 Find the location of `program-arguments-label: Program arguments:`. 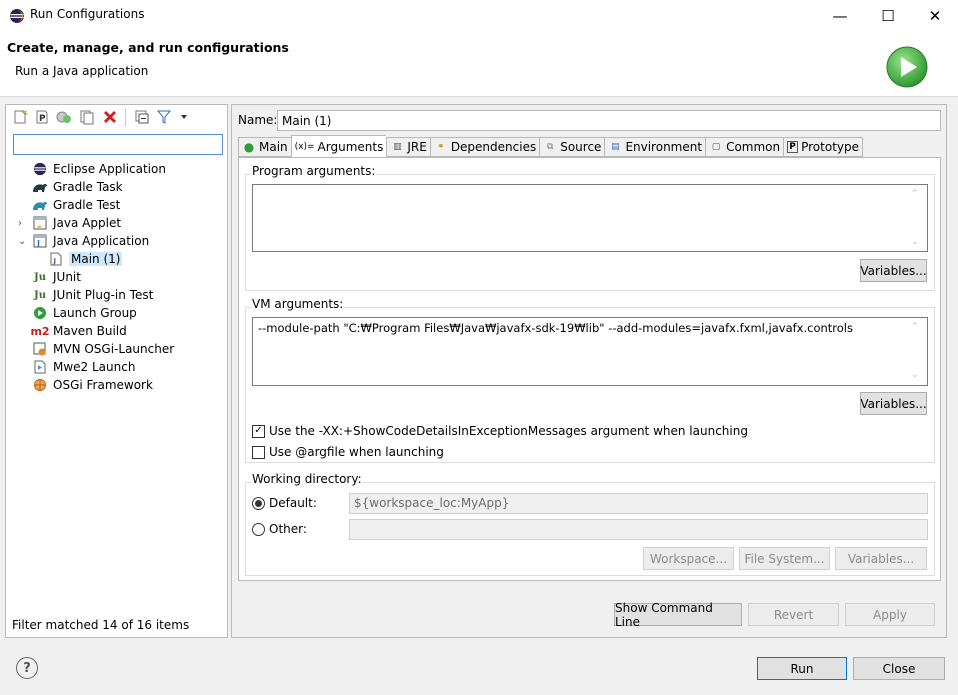

program-arguments-label: Program arguments: is located at coordinates (314, 171).